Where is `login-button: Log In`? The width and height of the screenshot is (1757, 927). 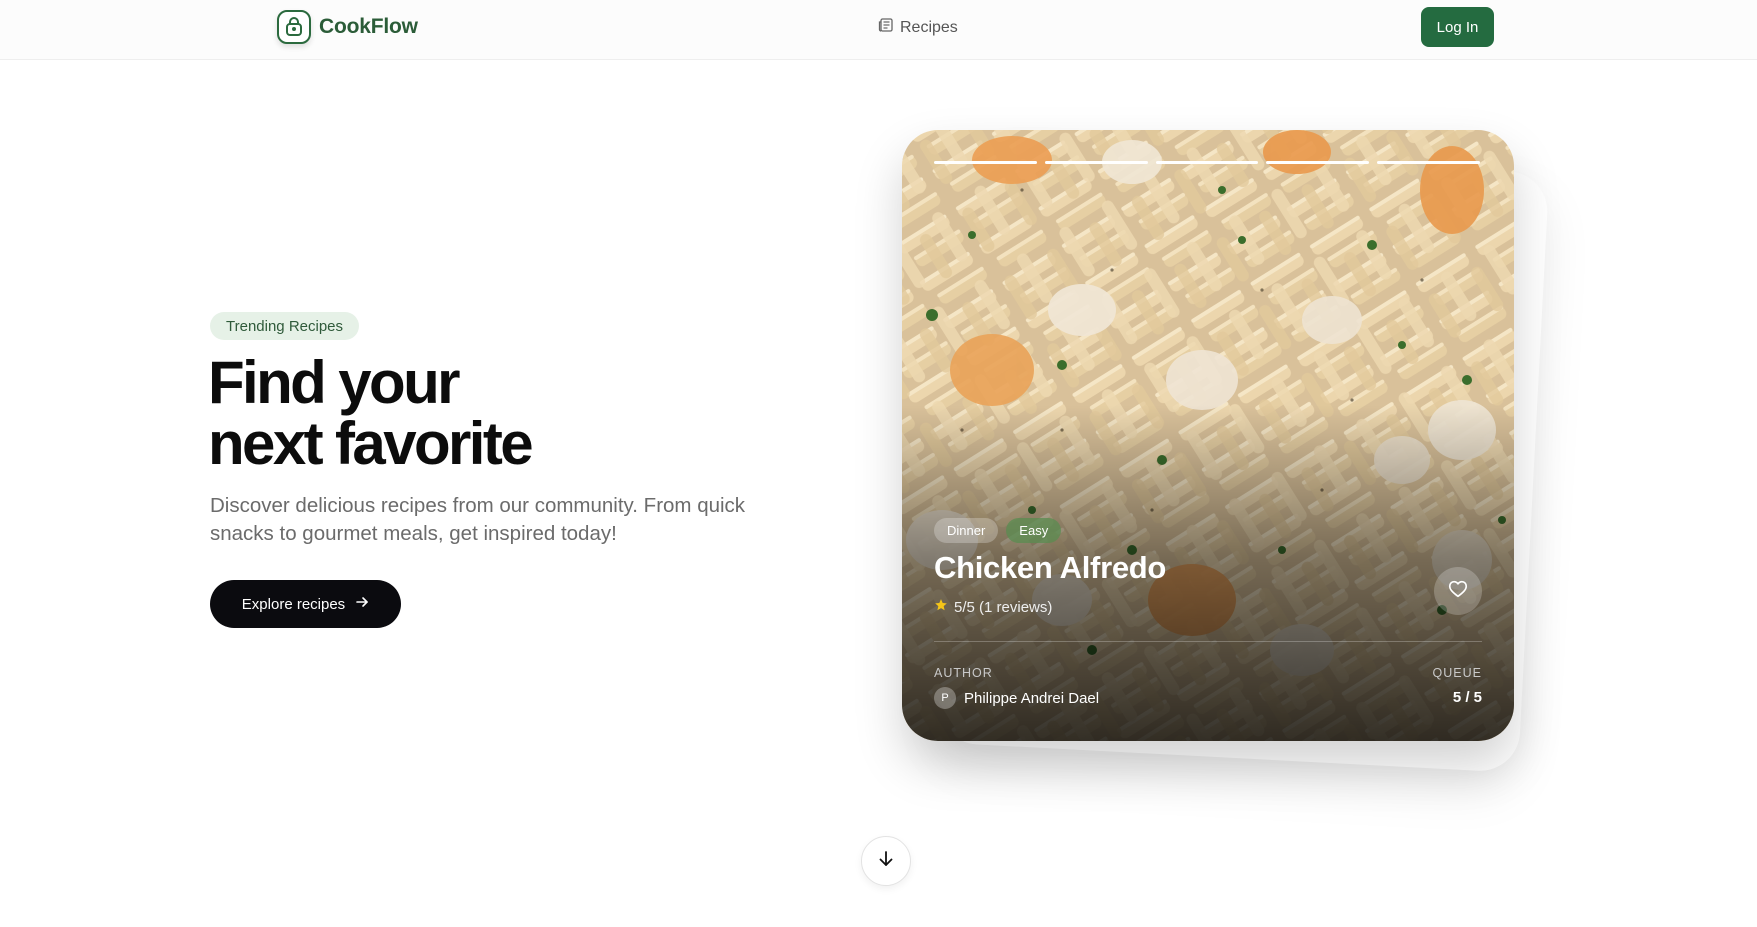
login-button: Log In is located at coordinates (1457, 27).